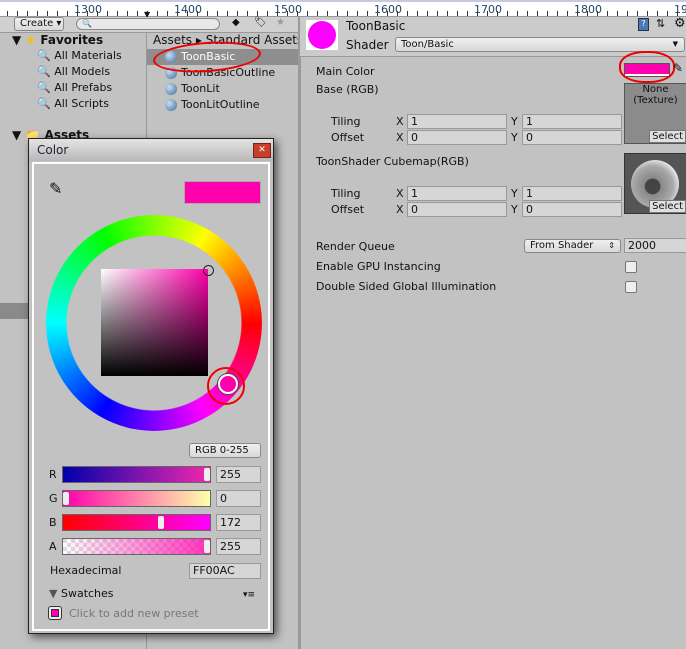 The image size is (686, 649). What do you see at coordinates (345, 71) in the screenshot?
I see `main-color-label: Main Color` at bounding box center [345, 71].